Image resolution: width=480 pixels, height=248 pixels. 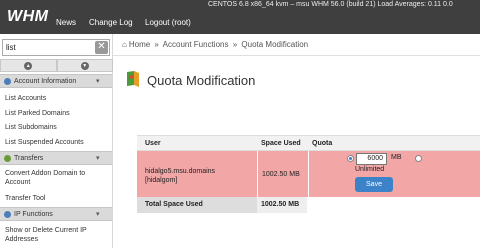 I want to click on clear-search-icon: ✕, so click(x=101, y=47).